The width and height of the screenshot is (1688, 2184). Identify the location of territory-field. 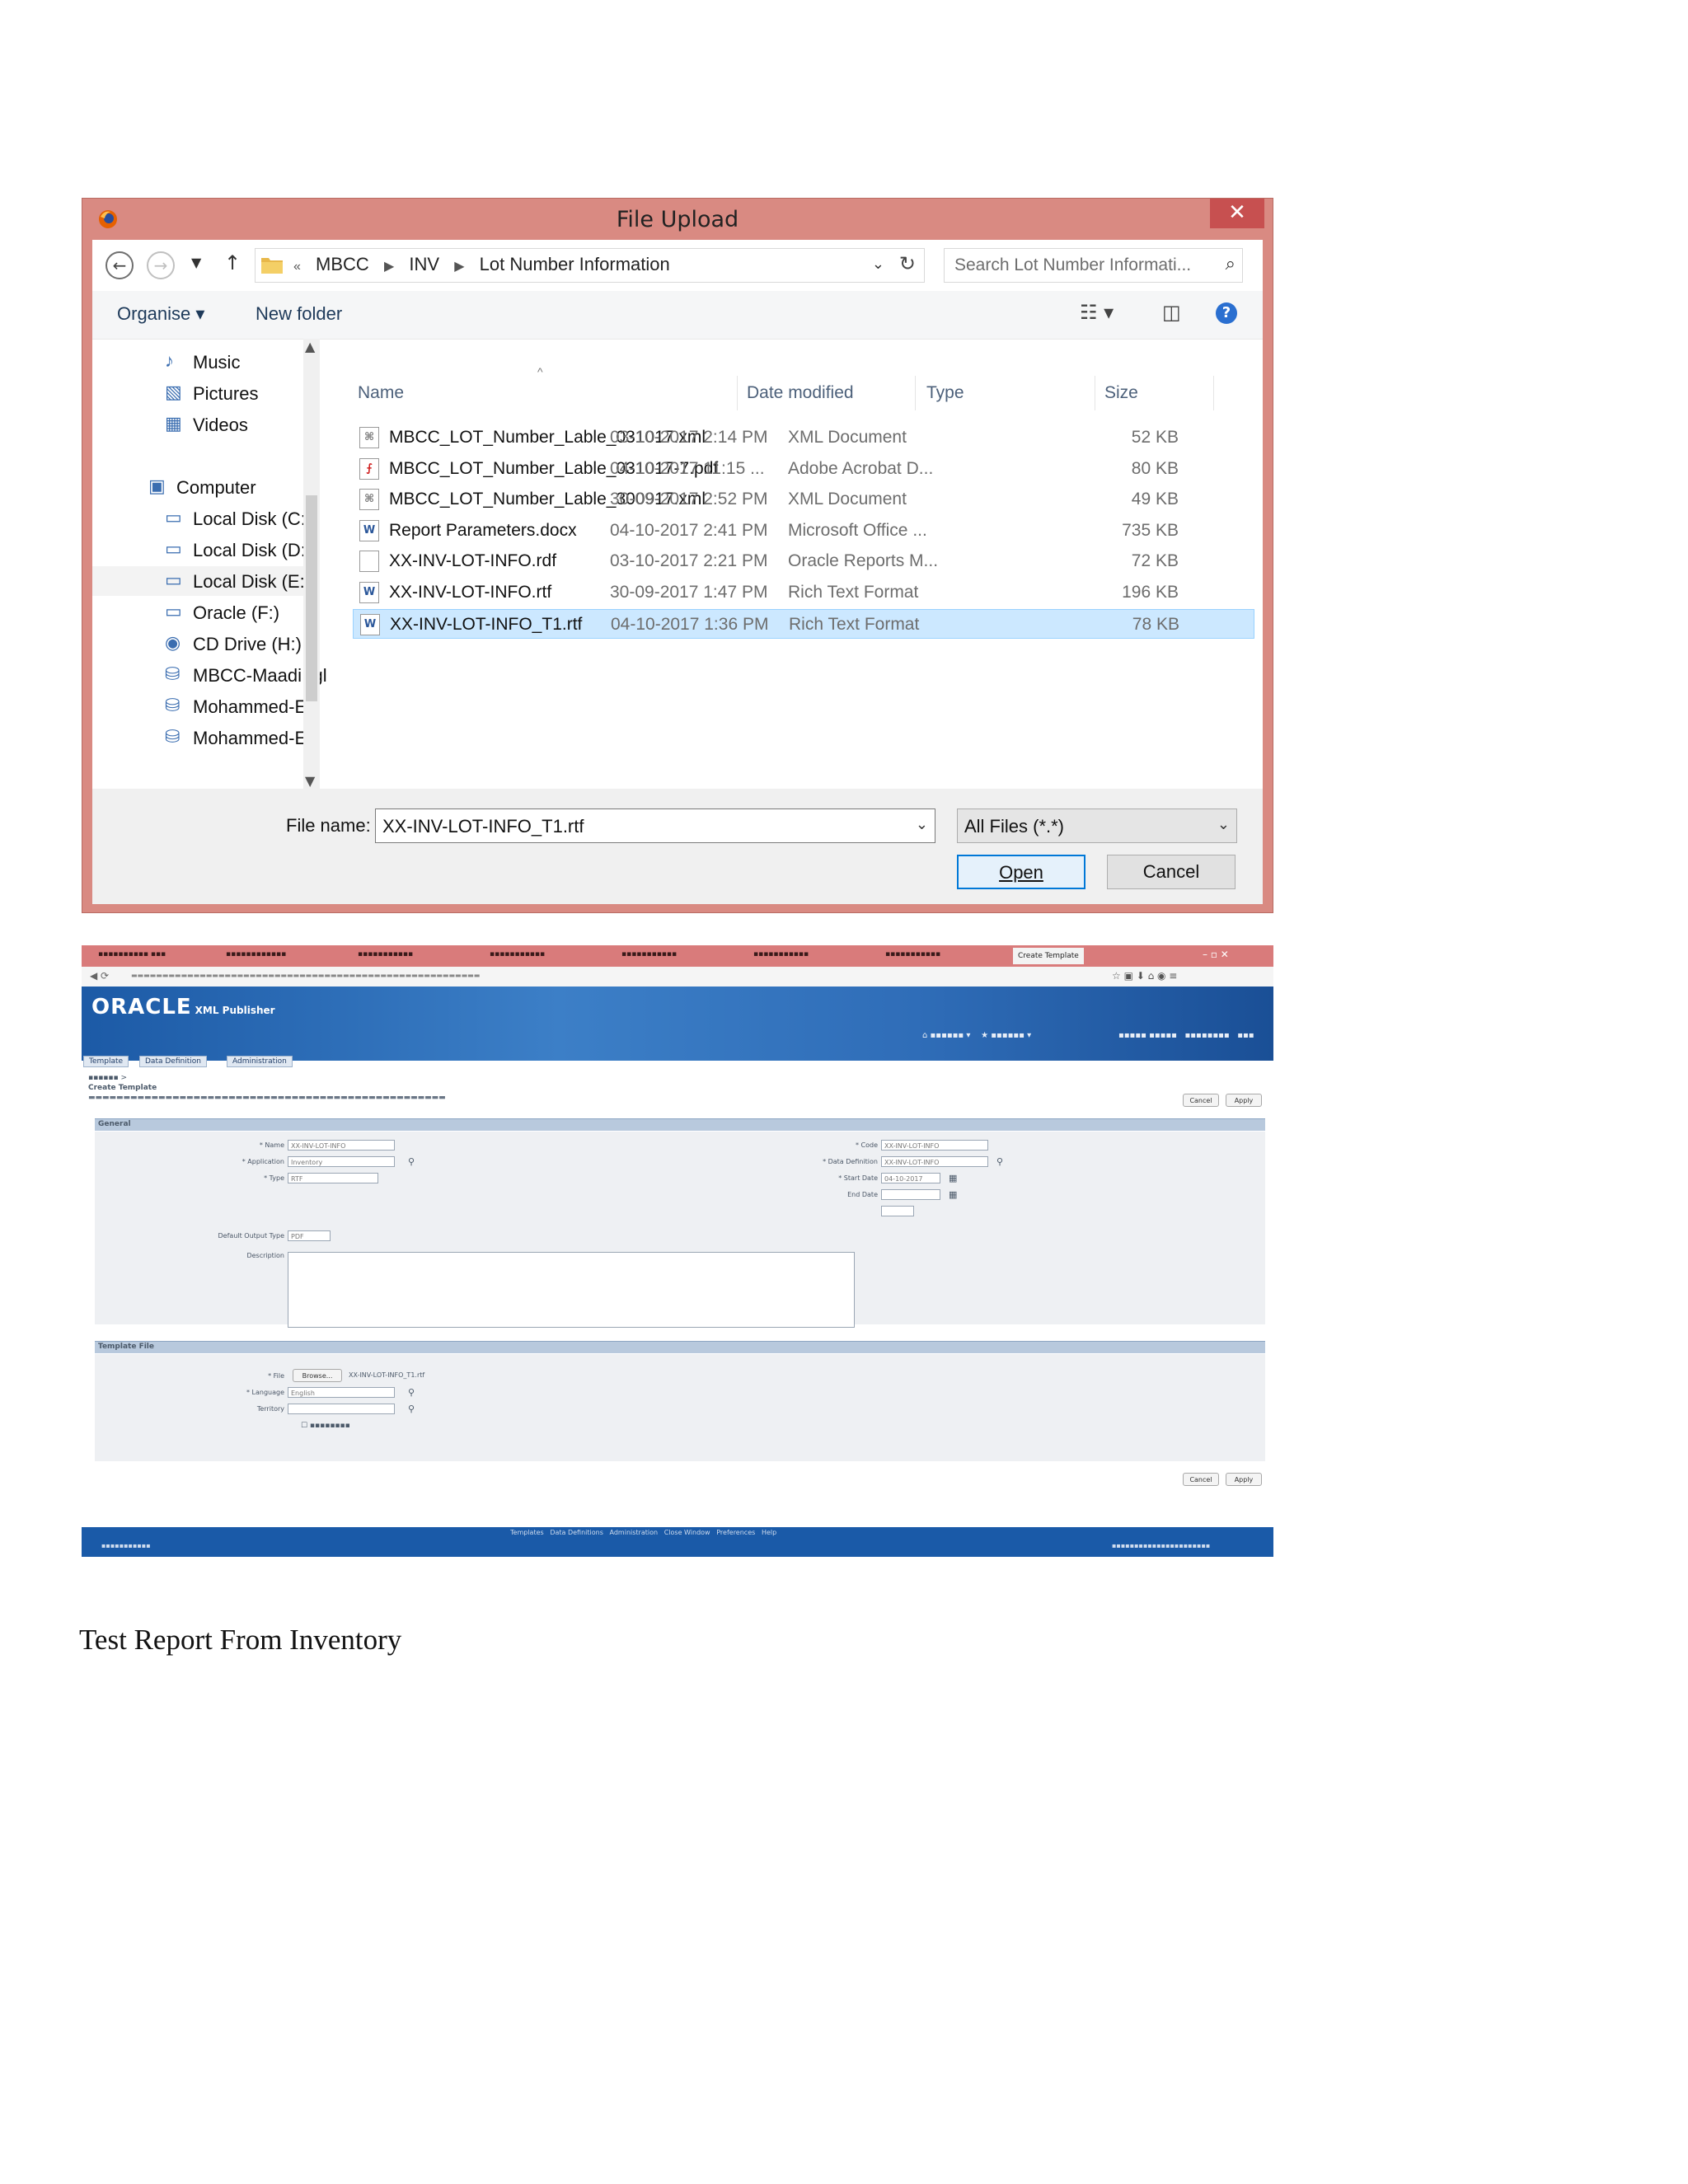
(342, 1409).